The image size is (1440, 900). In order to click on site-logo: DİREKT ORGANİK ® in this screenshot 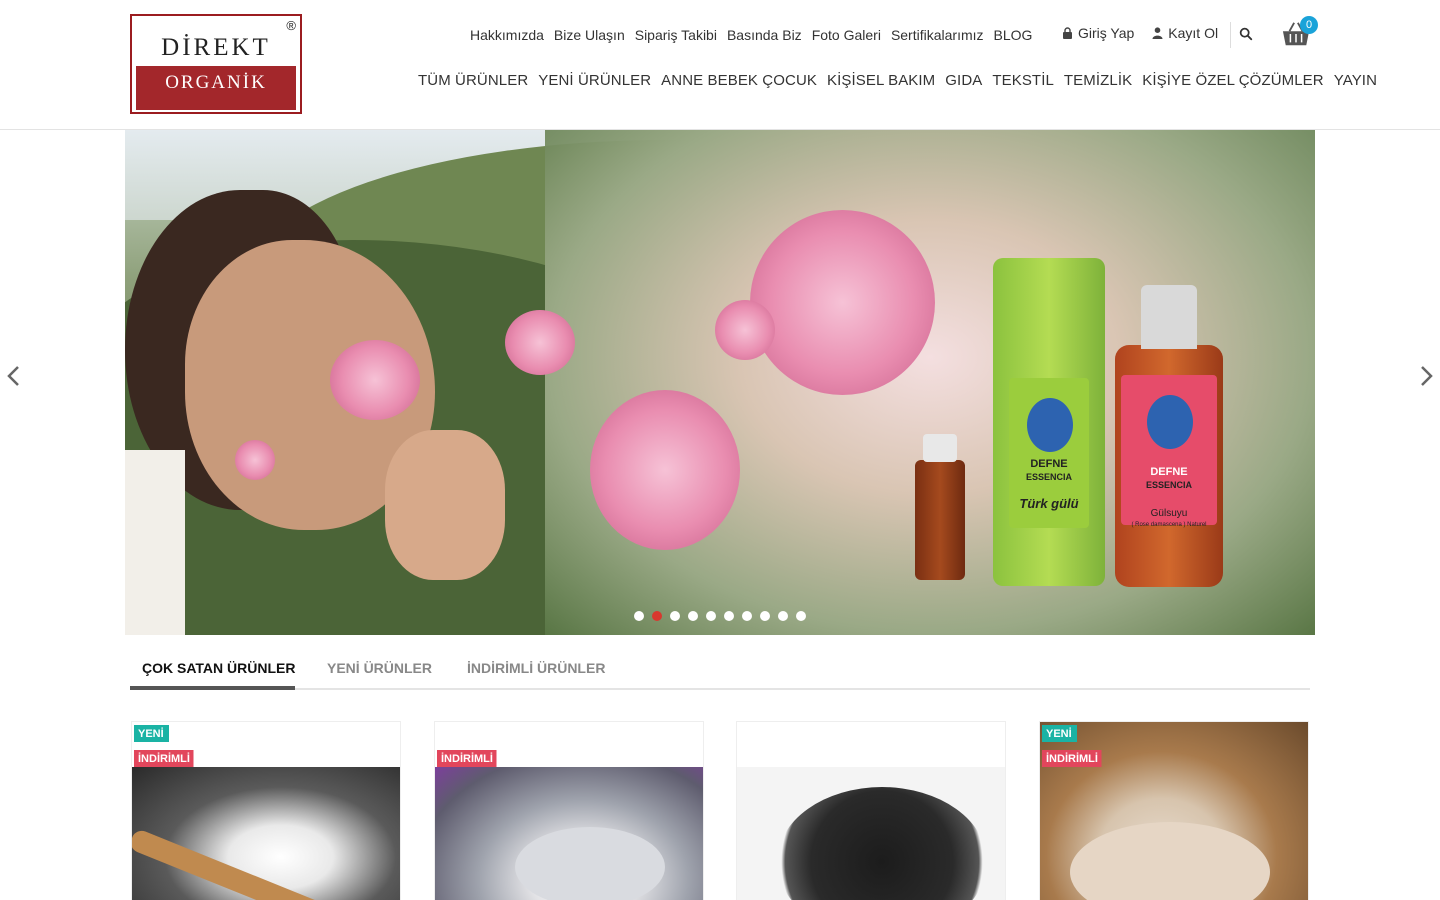, I will do `click(216, 64)`.